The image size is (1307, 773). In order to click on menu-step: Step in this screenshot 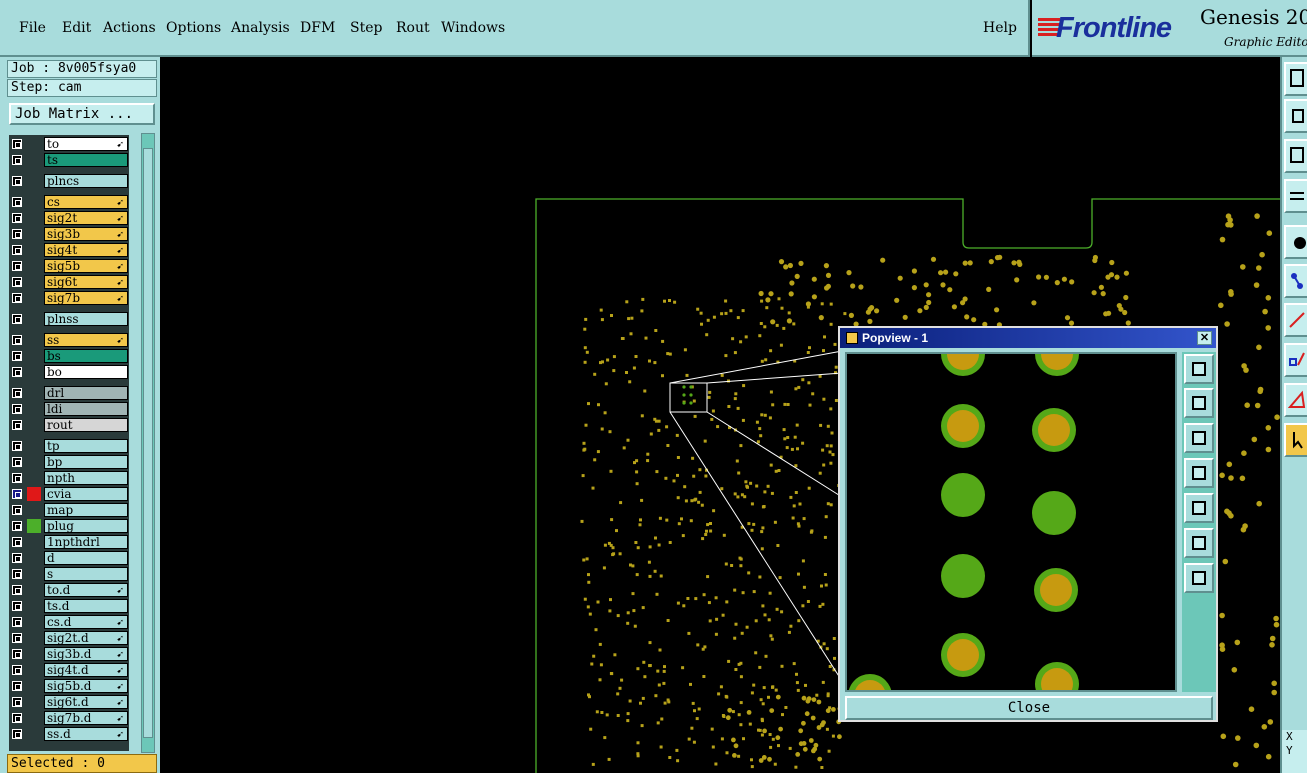, I will do `click(366, 28)`.